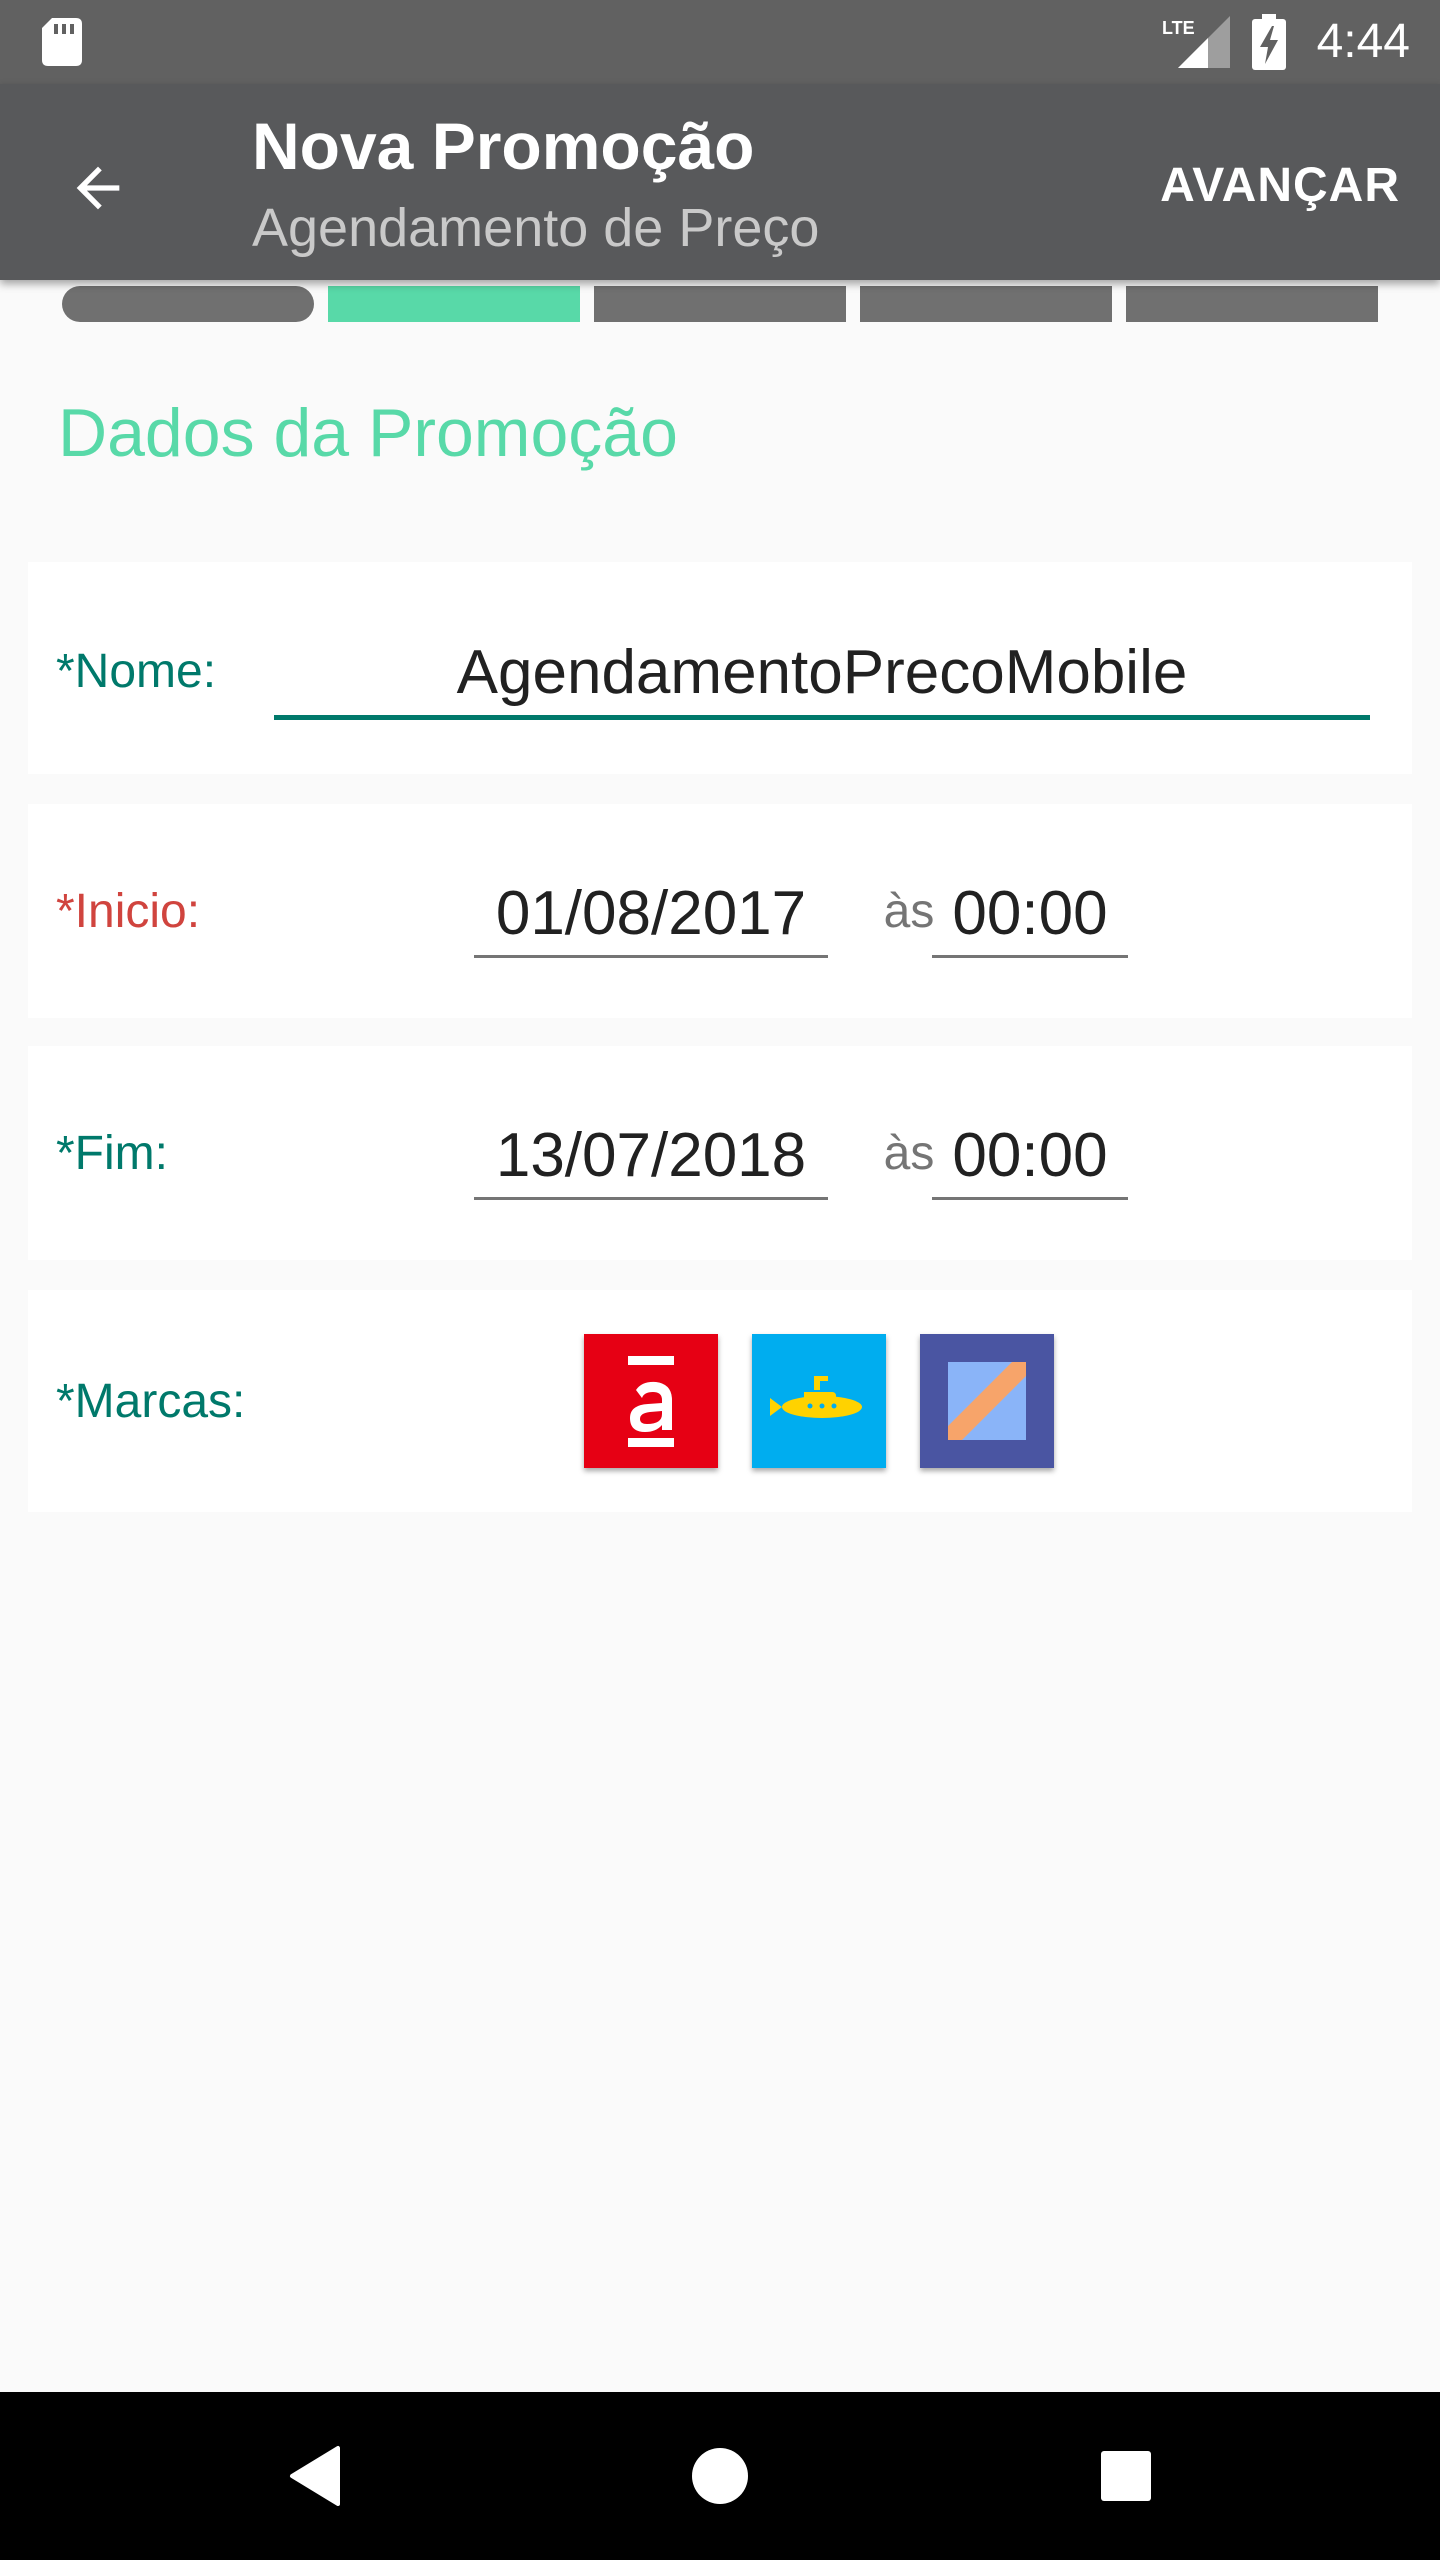 This screenshot has width=1440, height=2560. I want to click on arrow-back-icon, so click(98, 188).